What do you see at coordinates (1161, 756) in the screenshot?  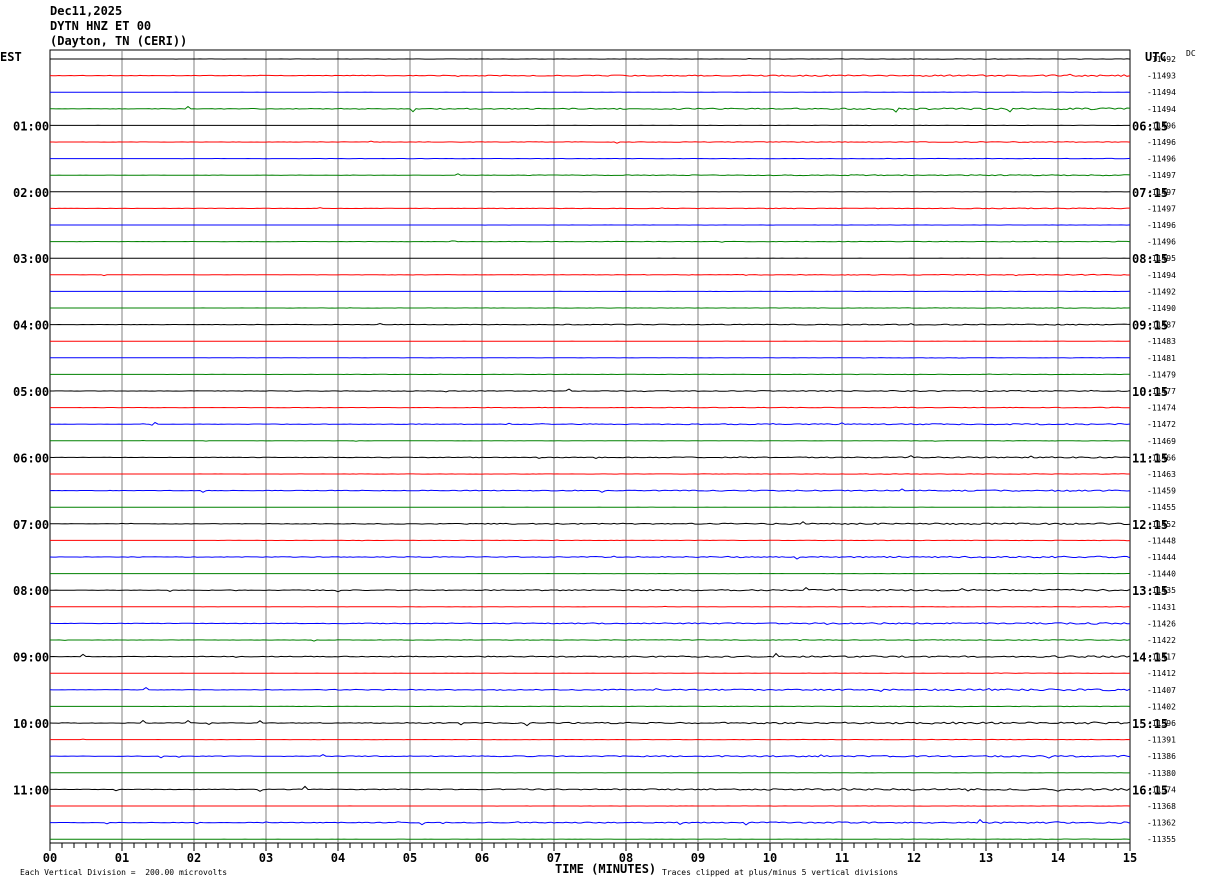 I see `dc-offset-label: -11386` at bounding box center [1161, 756].